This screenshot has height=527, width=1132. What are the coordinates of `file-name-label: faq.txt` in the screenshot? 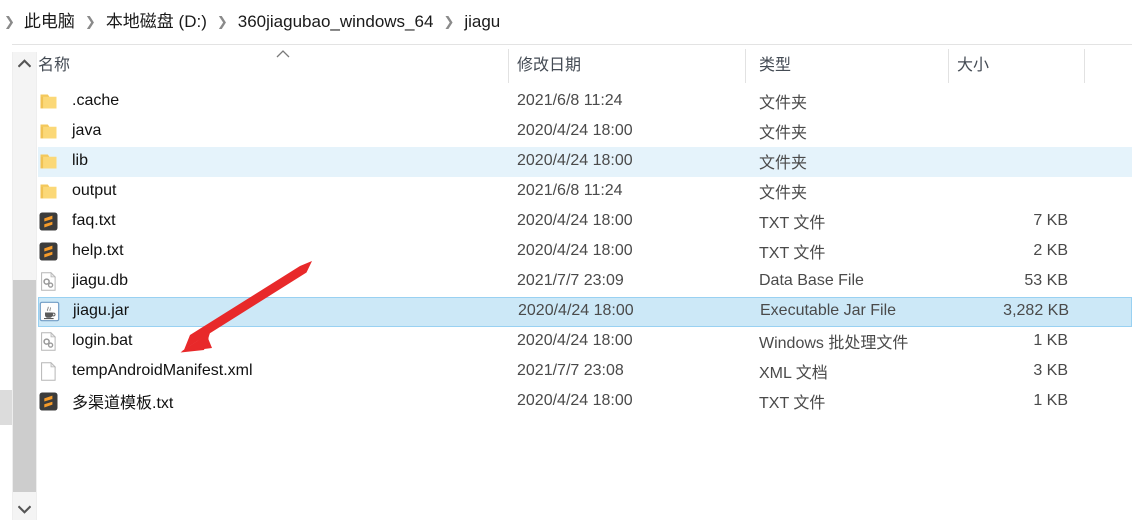 It's located at (94, 220).